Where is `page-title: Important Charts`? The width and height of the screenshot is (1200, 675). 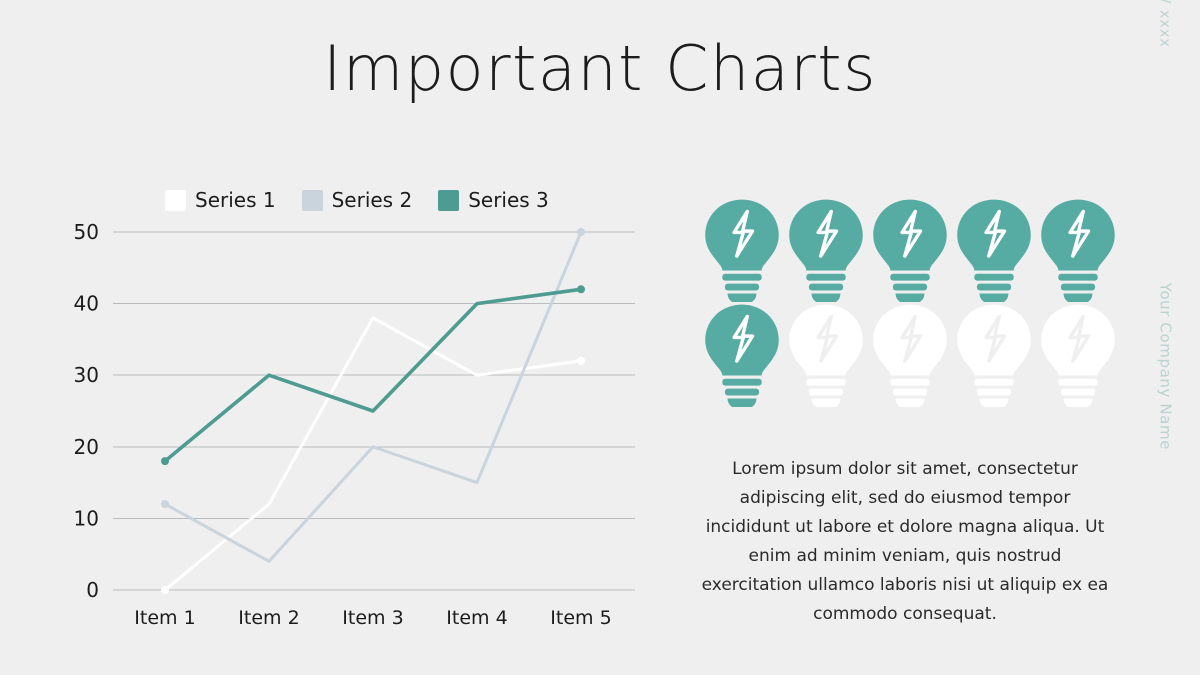
page-title: Important Charts is located at coordinates (600, 68).